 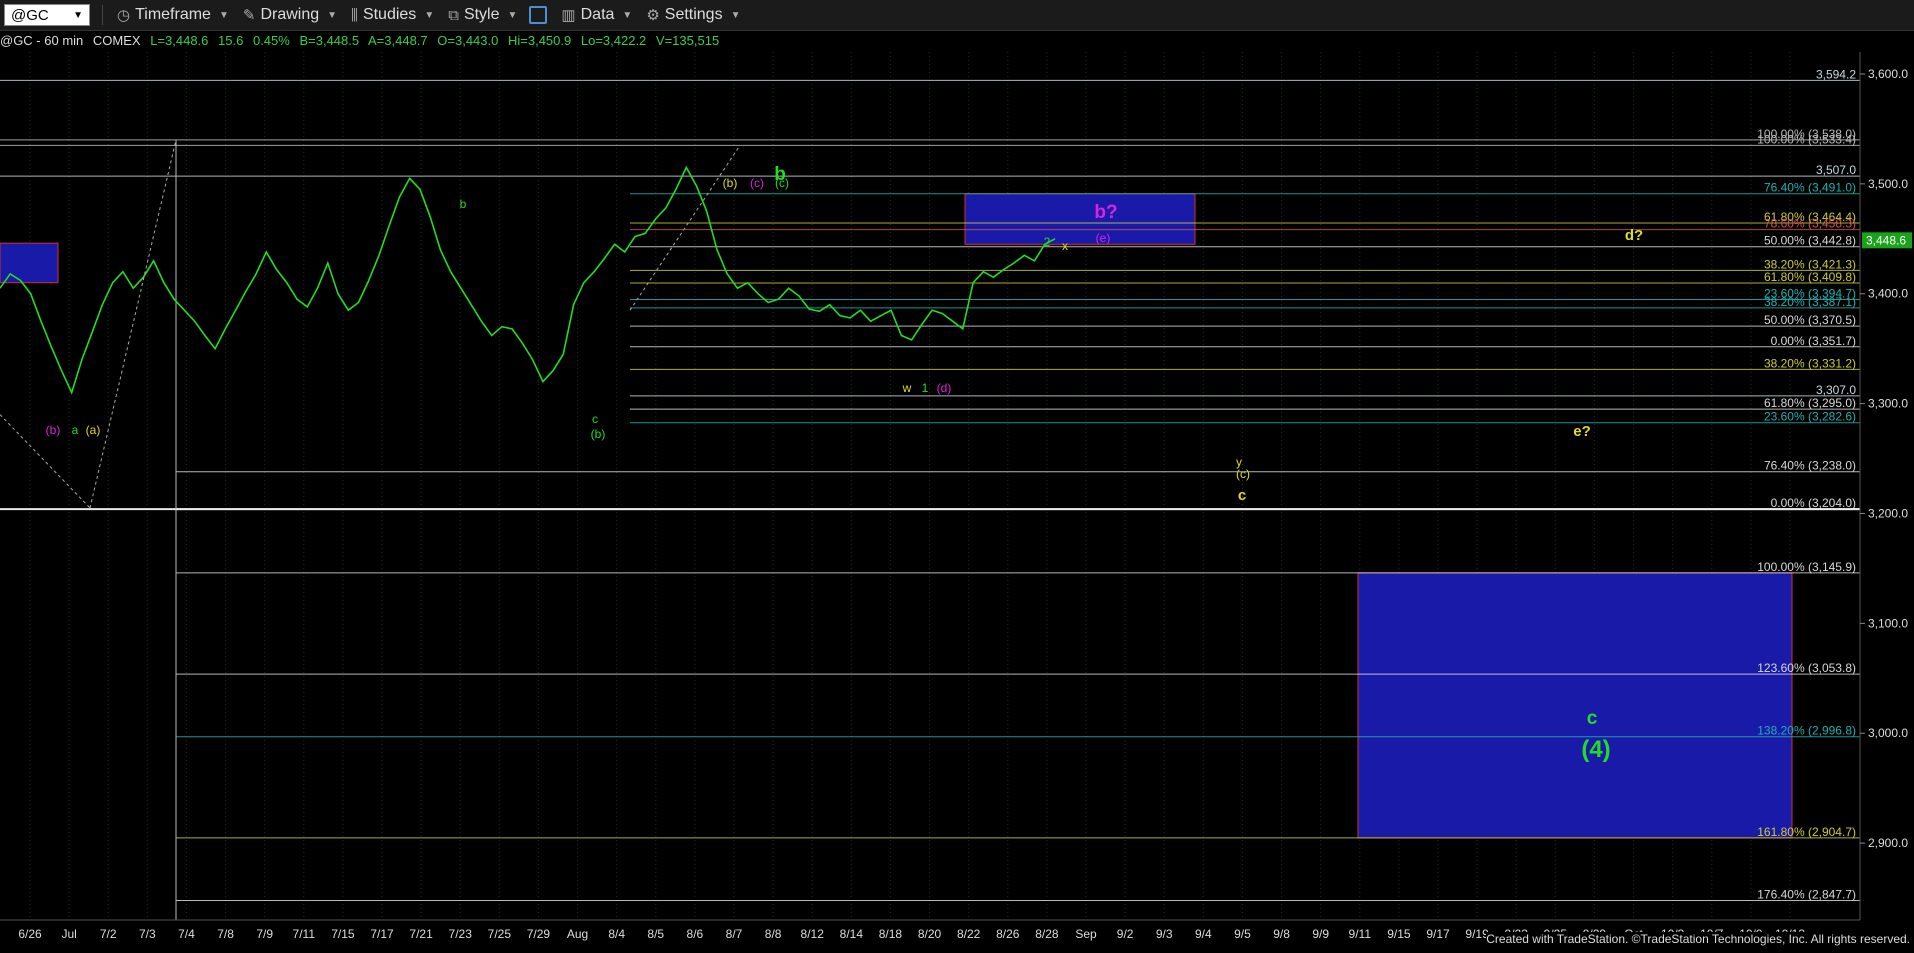 I want to click on x-tick-label: 8/22, so click(x=969, y=934).